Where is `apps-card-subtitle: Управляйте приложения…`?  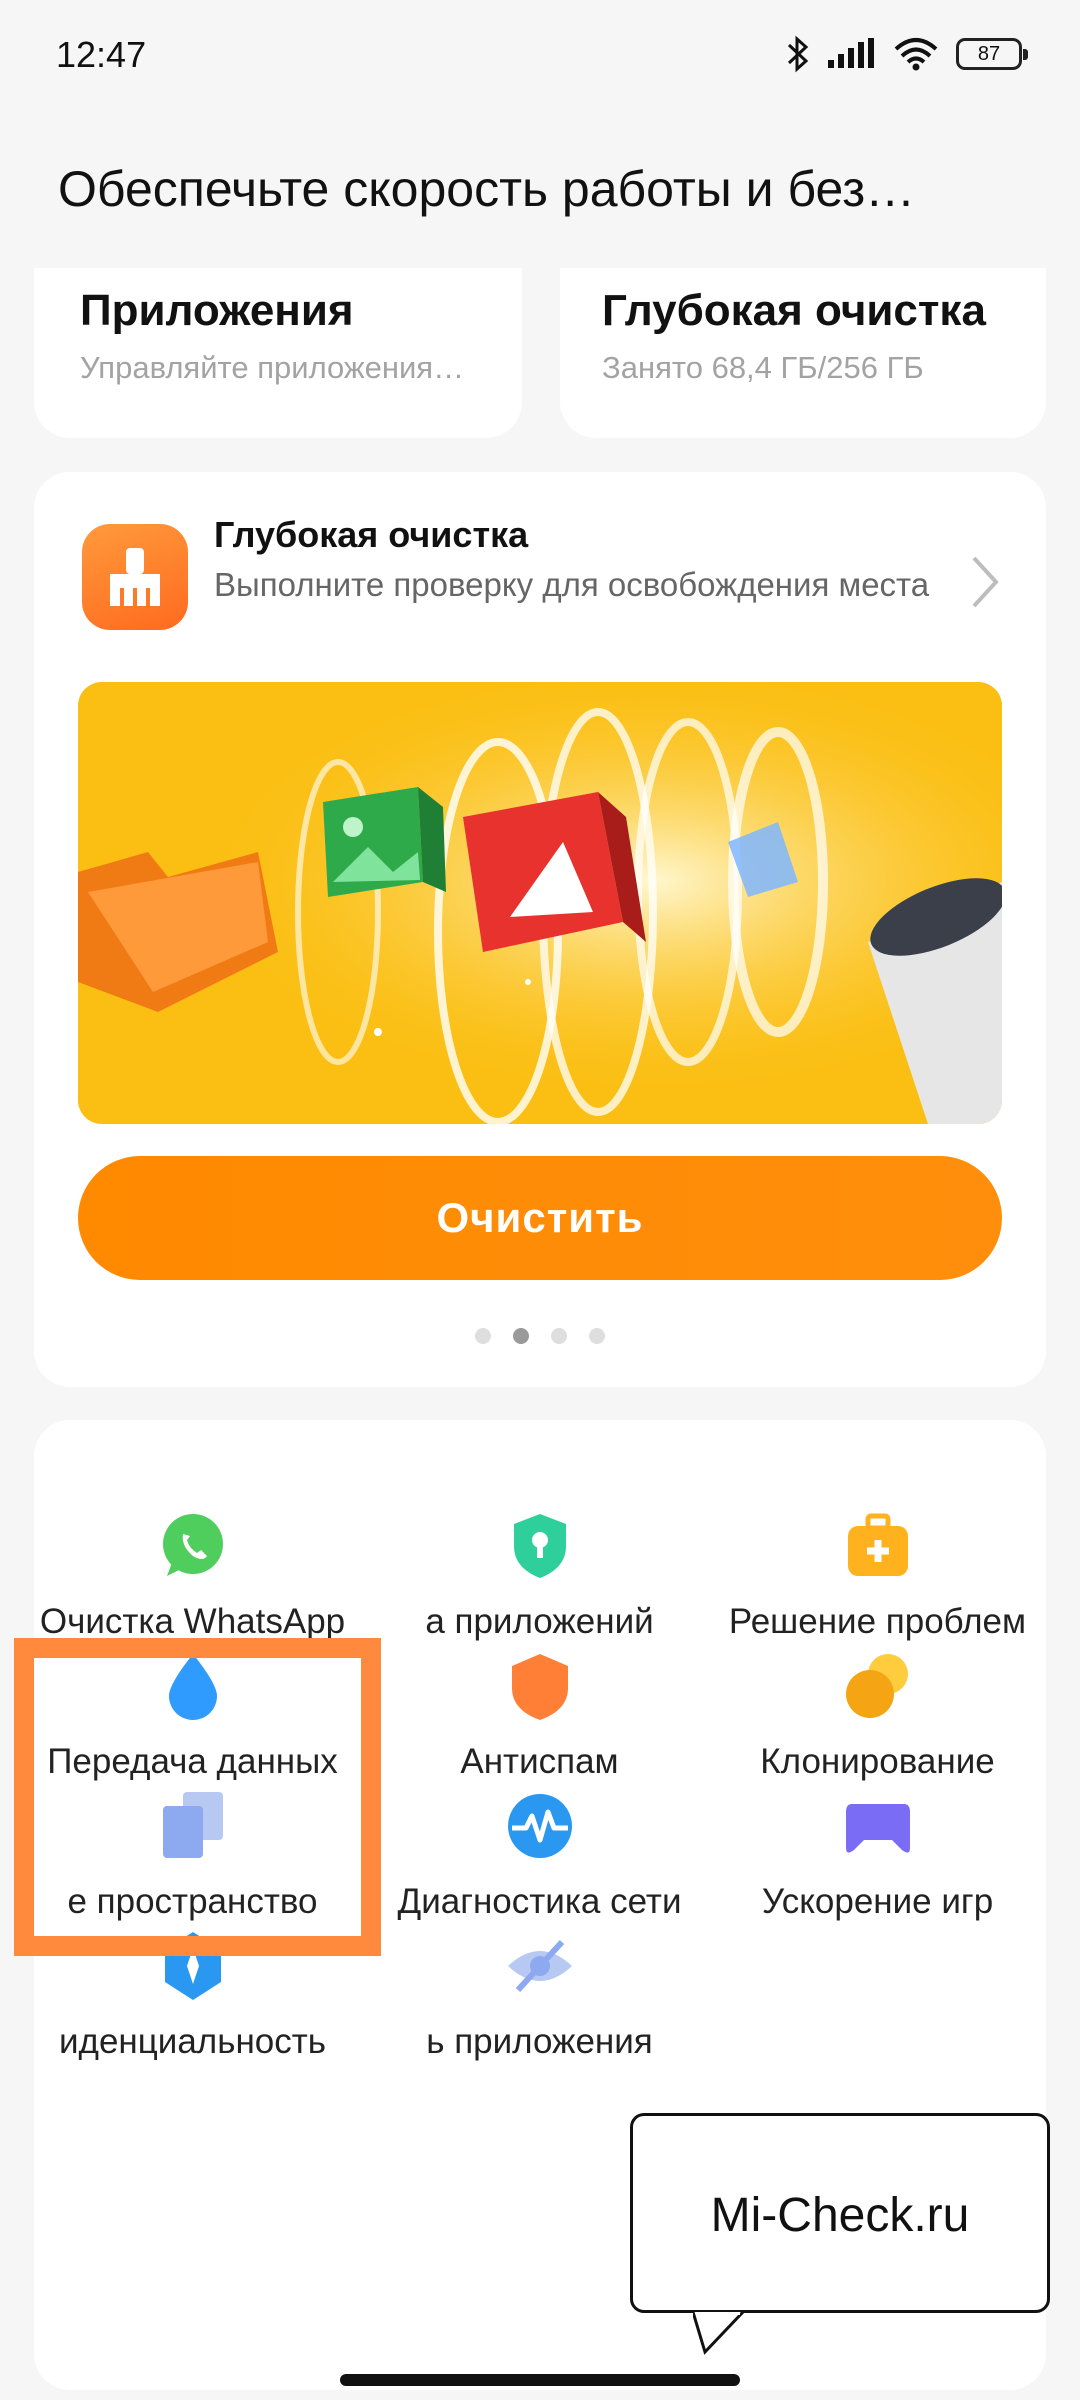
apps-card-subtitle: Управляйте приложения… is located at coordinates (272, 367).